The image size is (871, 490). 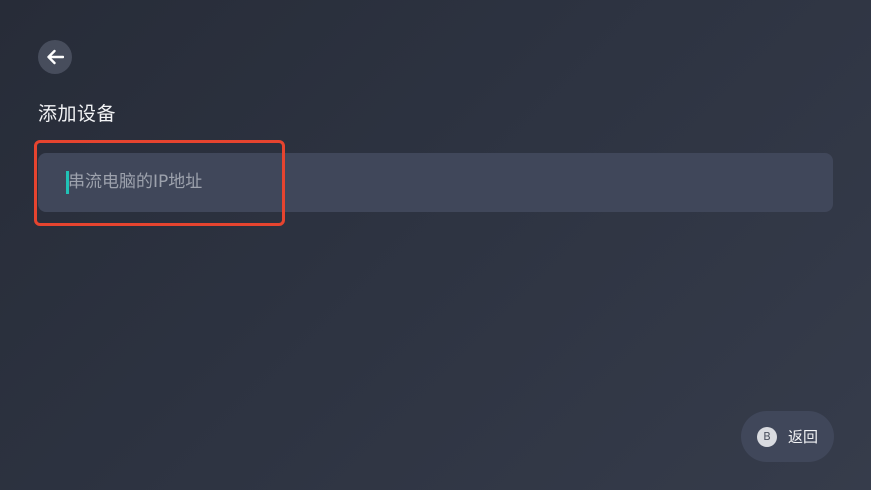 I want to click on return-button: B 返回, so click(x=787, y=436).